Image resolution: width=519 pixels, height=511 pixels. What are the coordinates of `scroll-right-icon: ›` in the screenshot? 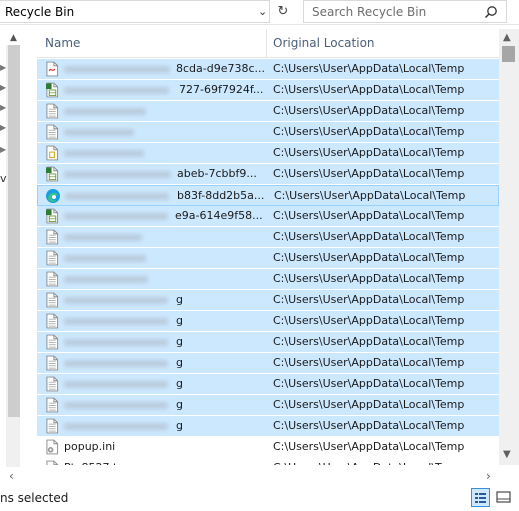 It's located at (488, 476).